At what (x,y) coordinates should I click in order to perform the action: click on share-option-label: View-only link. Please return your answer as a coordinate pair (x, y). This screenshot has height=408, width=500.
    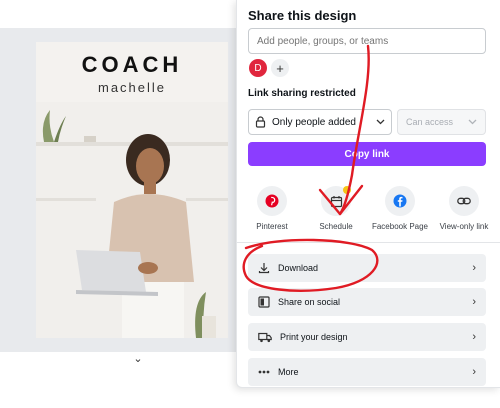
    Looking at the image, I should click on (464, 226).